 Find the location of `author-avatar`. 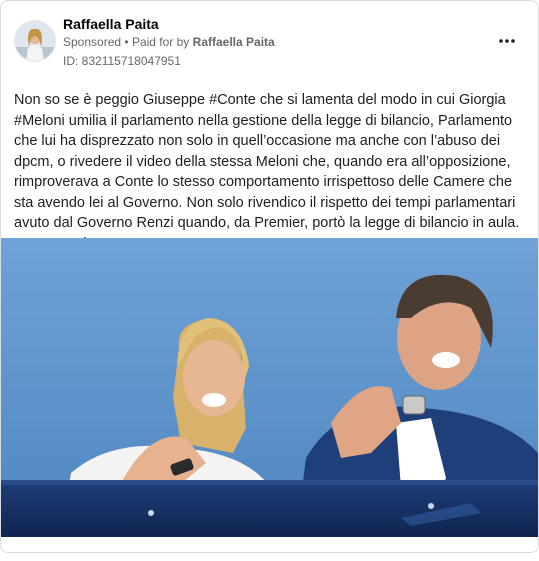

author-avatar is located at coordinates (35, 41).